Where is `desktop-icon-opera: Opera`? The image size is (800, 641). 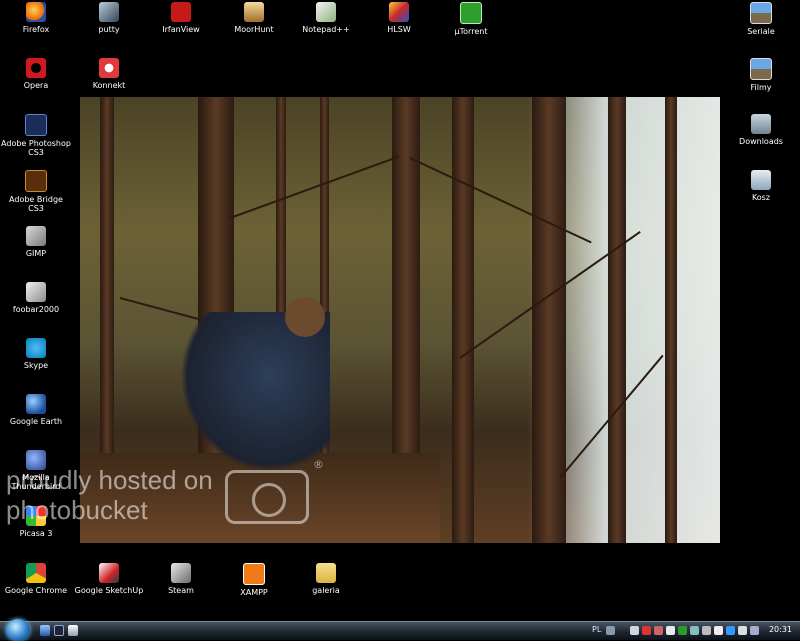
desktop-icon-opera: Opera is located at coordinates (36, 74).